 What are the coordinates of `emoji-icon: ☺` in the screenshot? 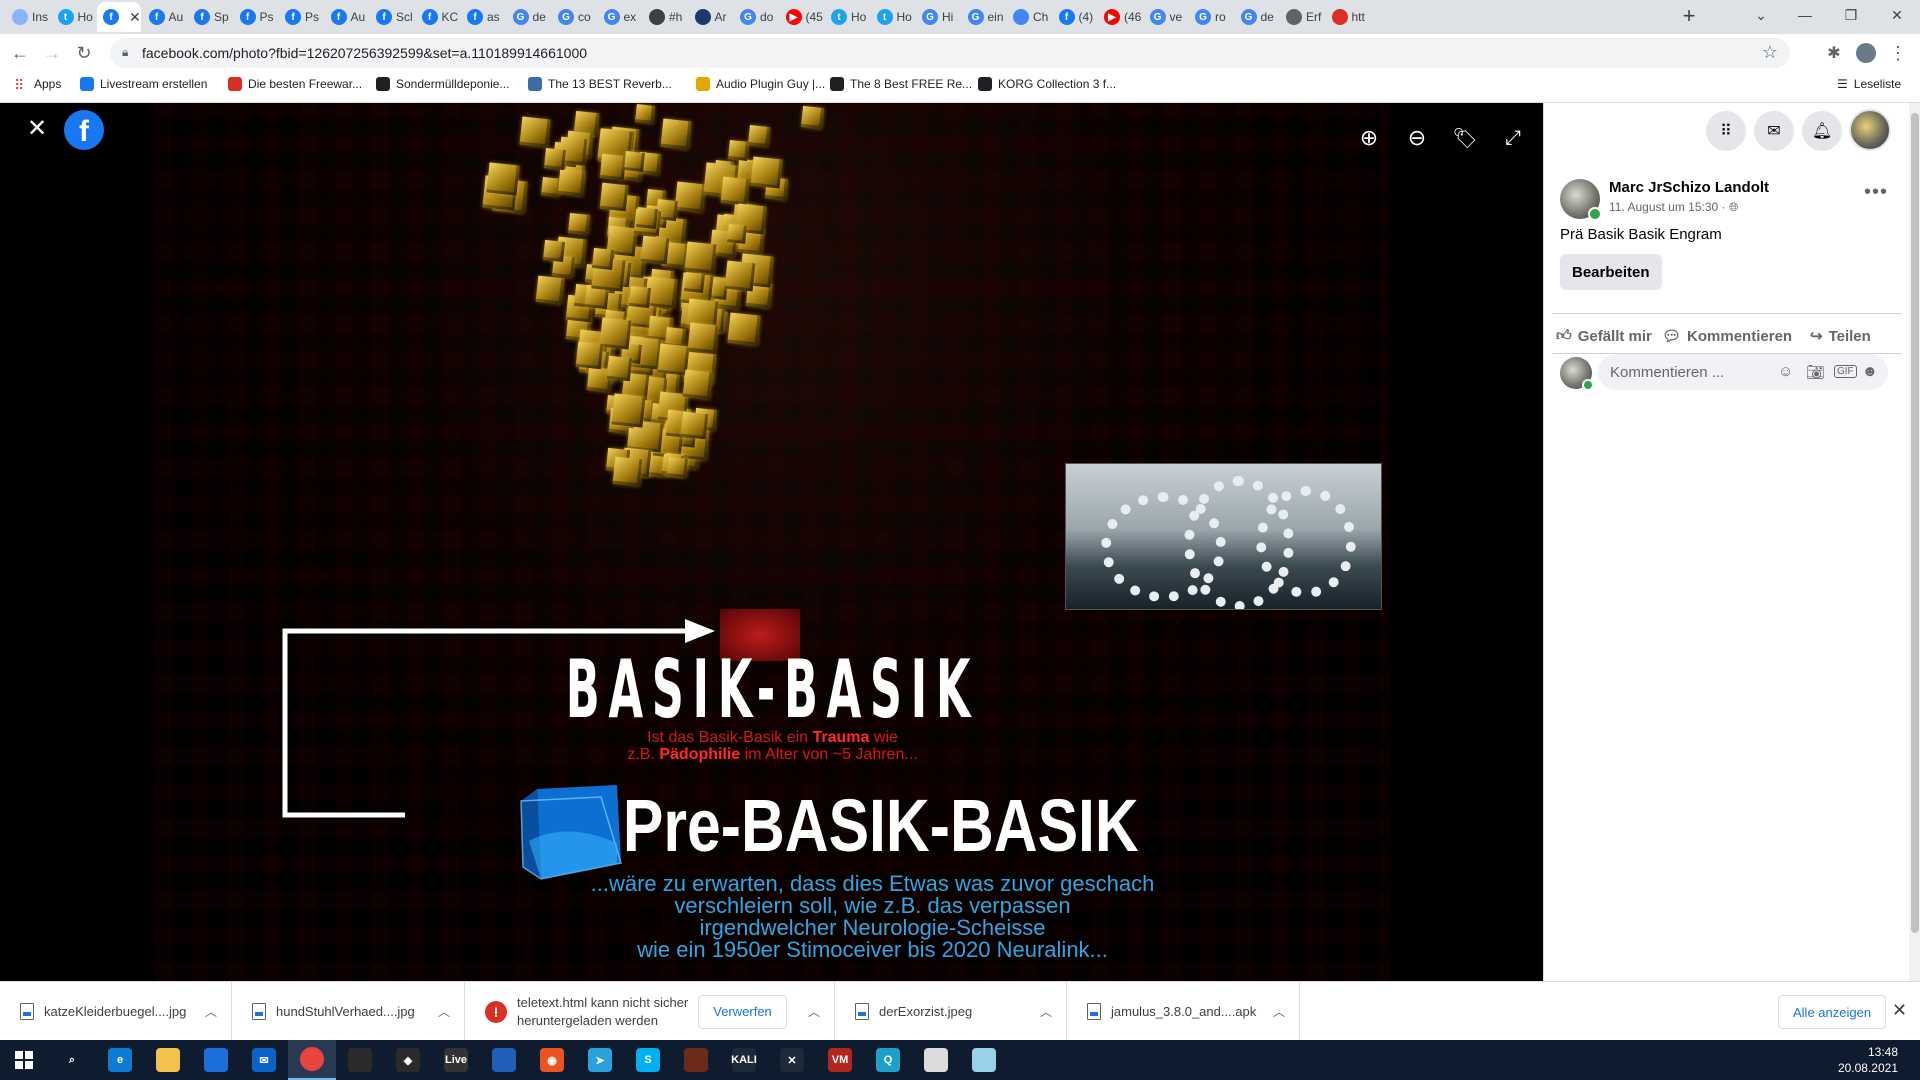 It's located at (1785, 371).